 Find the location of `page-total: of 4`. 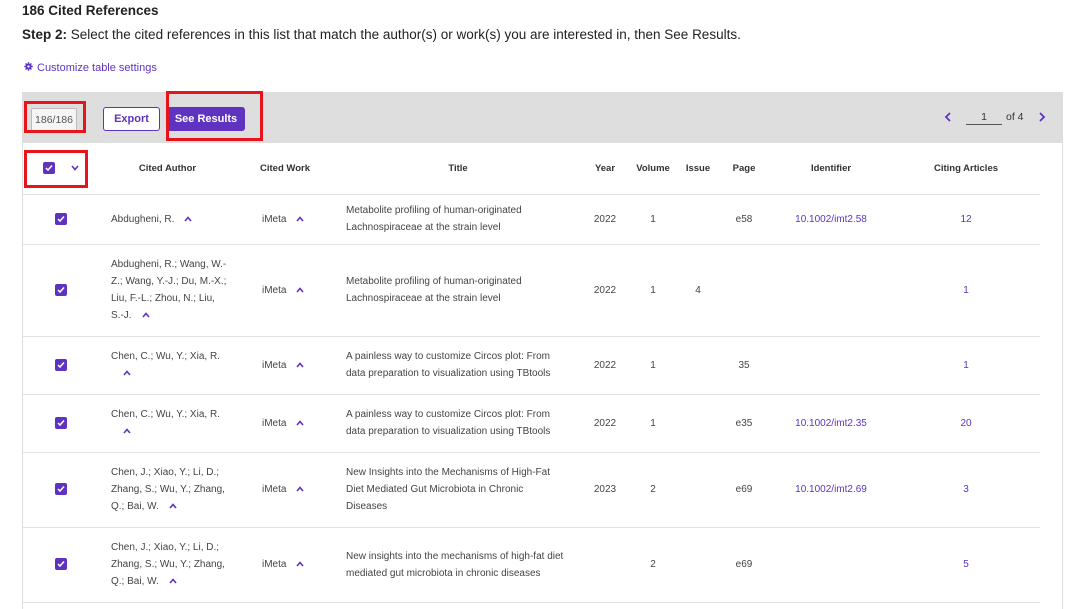

page-total: of 4 is located at coordinates (1015, 117).